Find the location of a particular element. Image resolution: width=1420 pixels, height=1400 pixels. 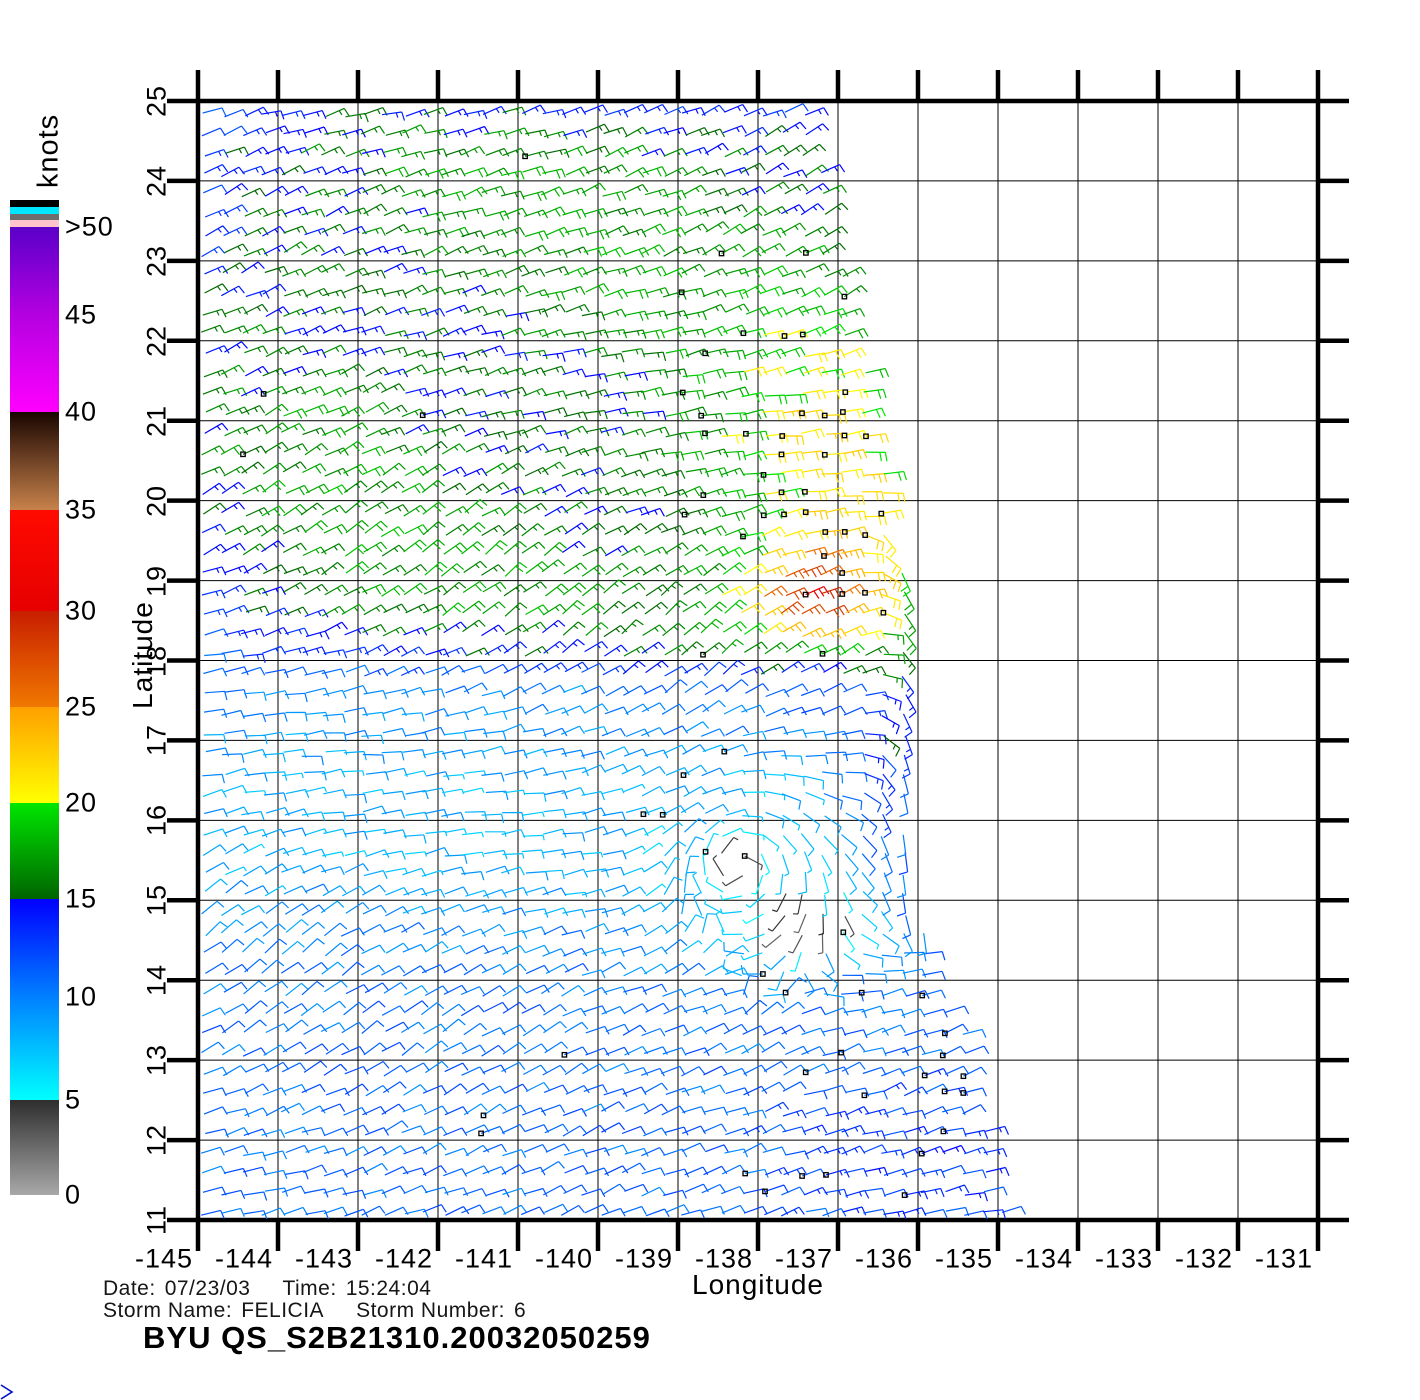

colorbar-tick-label: 0 is located at coordinates (73, 1194).